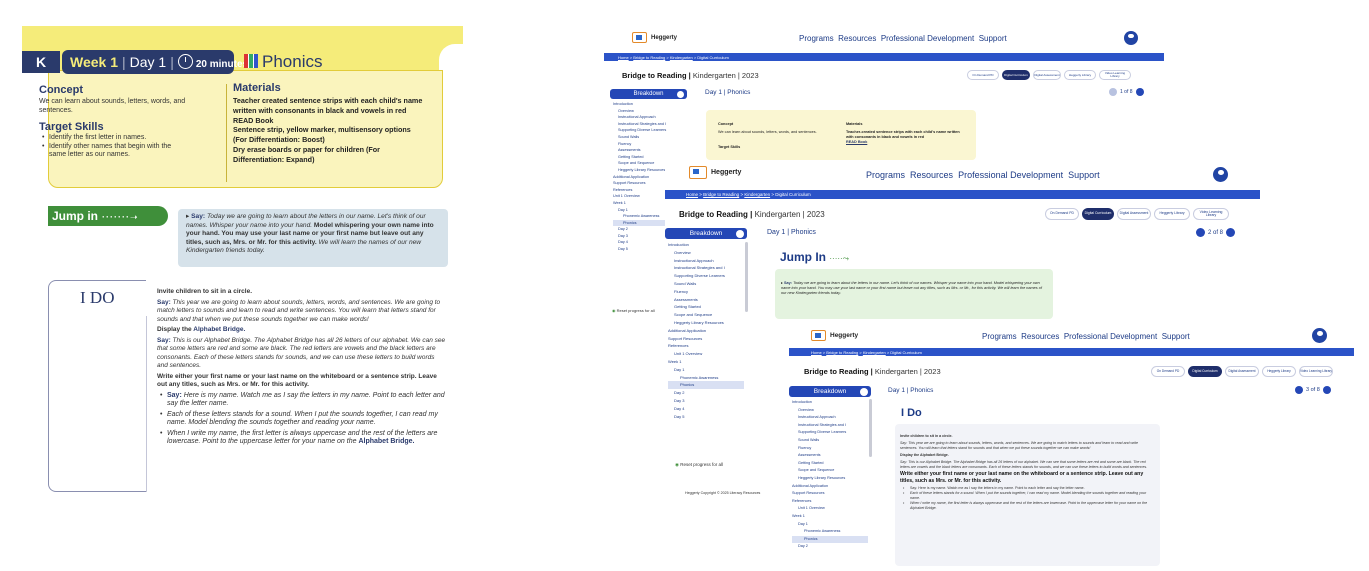  What do you see at coordinates (857, 38) in the screenshot?
I see `nav-resources: Resources` at bounding box center [857, 38].